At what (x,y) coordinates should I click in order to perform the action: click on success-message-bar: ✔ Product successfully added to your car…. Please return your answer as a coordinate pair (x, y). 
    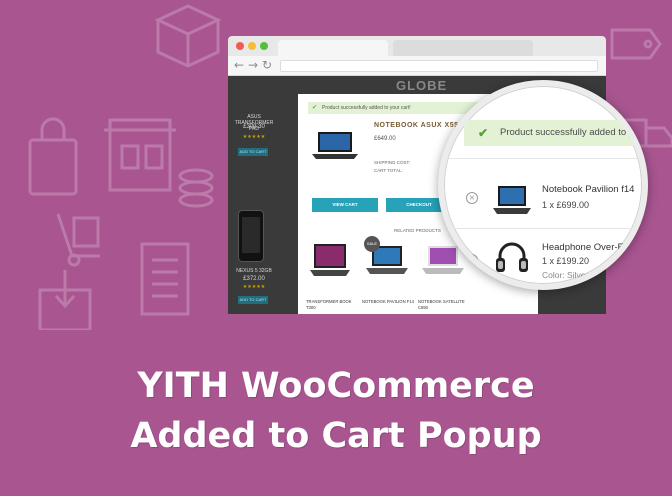
    Looking at the image, I should click on (393, 108).